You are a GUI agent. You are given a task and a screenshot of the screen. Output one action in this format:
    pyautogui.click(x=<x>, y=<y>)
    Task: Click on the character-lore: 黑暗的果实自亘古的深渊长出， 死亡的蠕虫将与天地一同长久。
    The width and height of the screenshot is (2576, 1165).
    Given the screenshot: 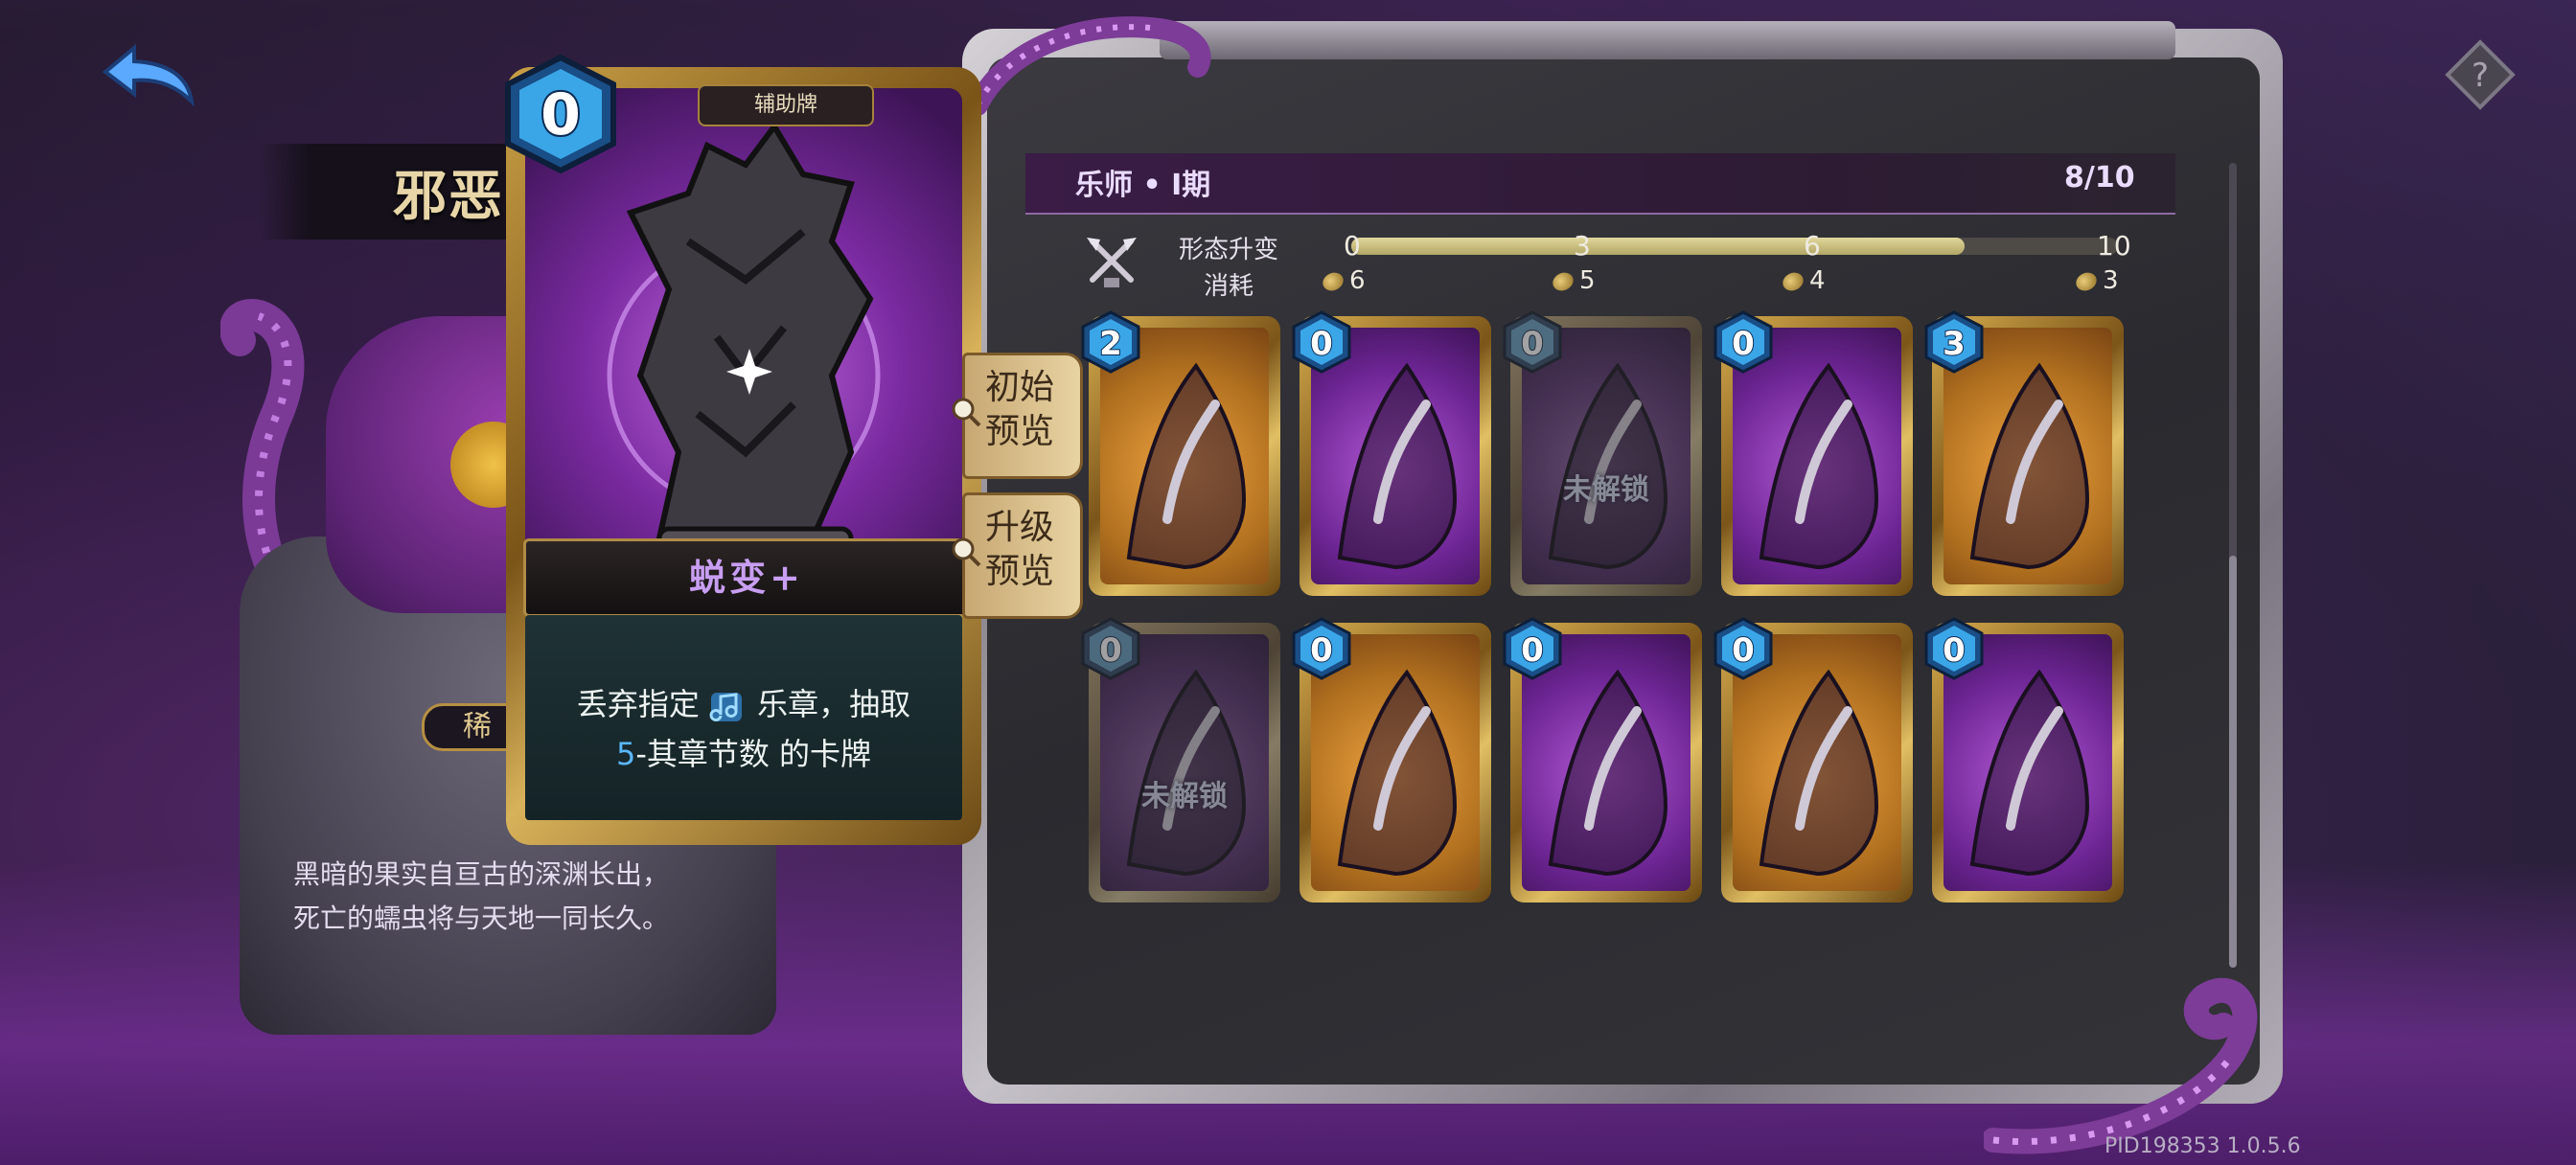 What is the action you would take?
    pyautogui.click(x=532, y=897)
    